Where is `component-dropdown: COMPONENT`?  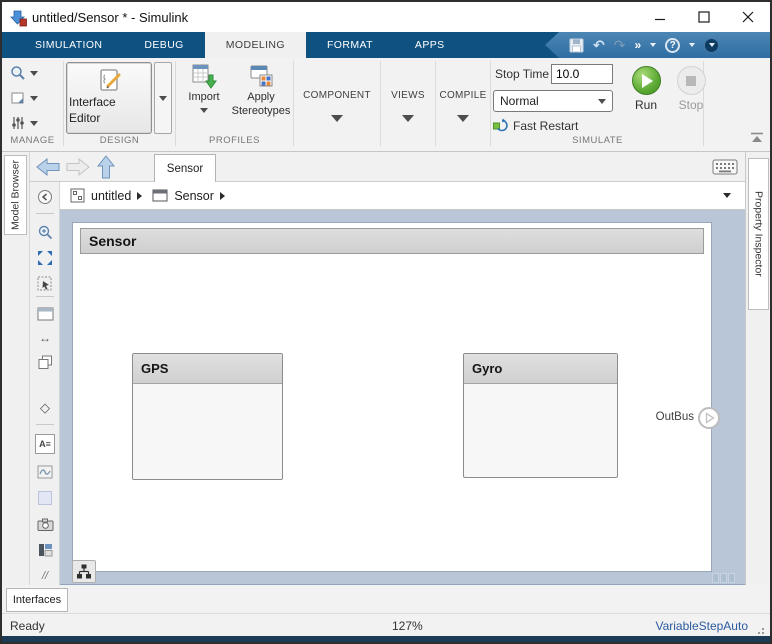 component-dropdown: COMPONENT is located at coordinates (337, 95).